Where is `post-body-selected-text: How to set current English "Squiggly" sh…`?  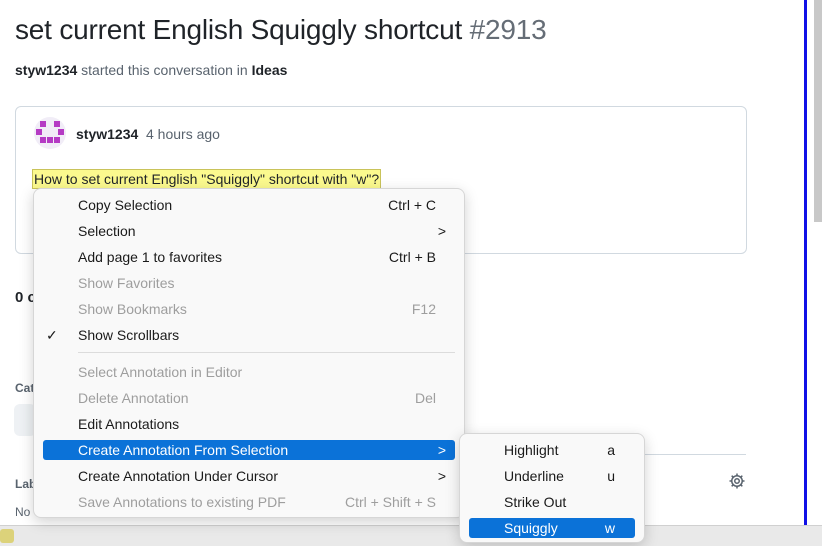
post-body-selected-text: How to set current English "Squiggly" sh… is located at coordinates (206, 179).